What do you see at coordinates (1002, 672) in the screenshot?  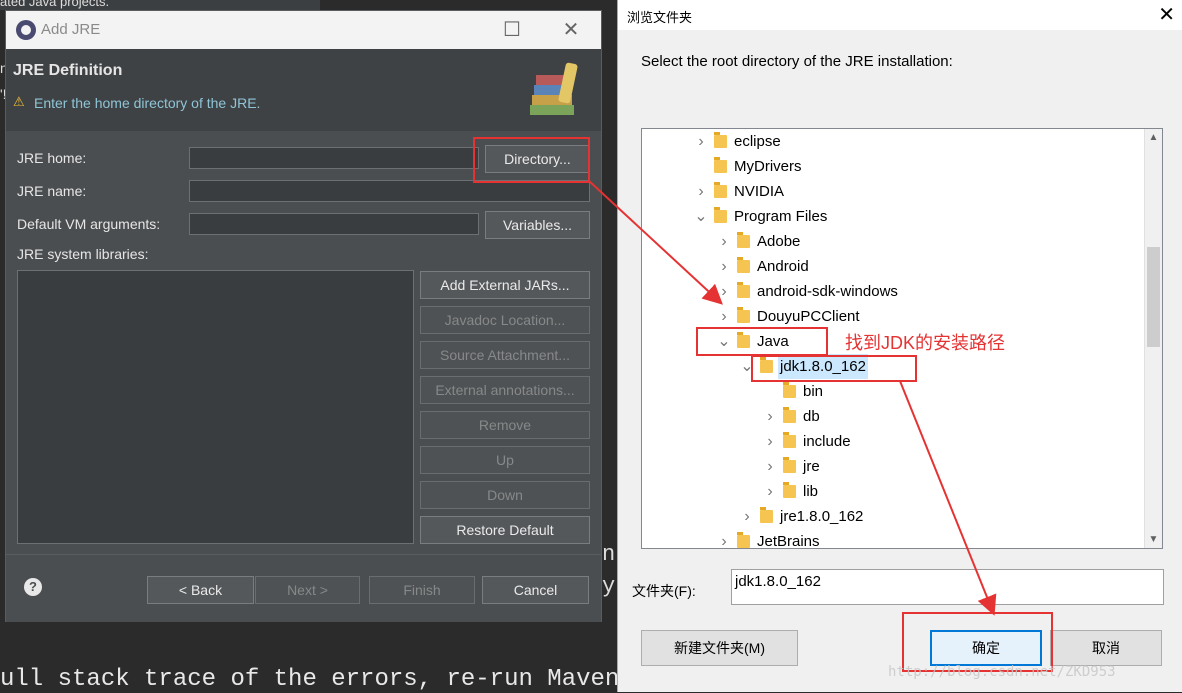 I see `watermark: http://blog.csdn.net/ZKD953` at bounding box center [1002, 672].